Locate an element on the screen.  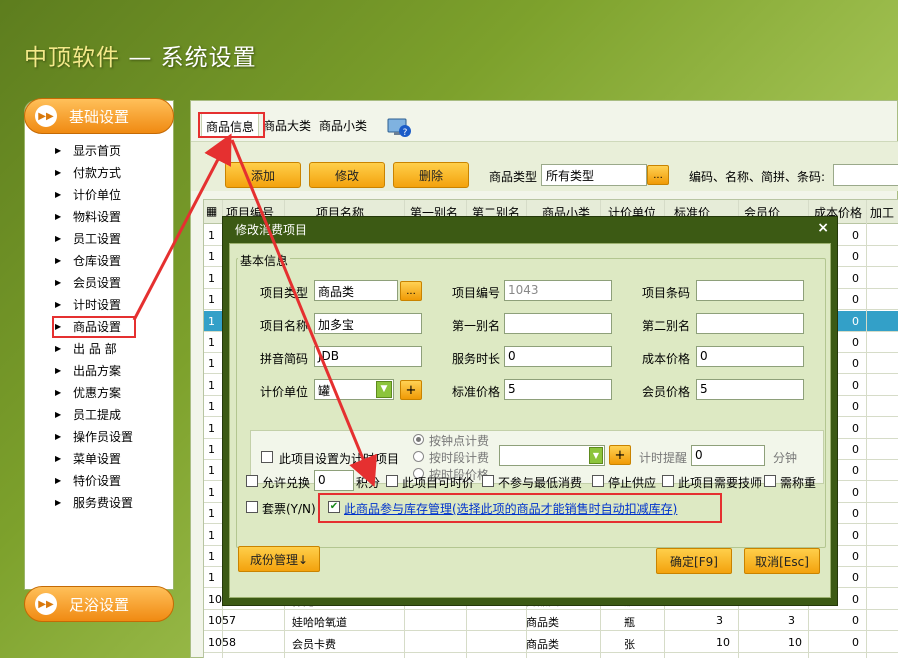
annotation-arrows is located at coordinates (255, 310).